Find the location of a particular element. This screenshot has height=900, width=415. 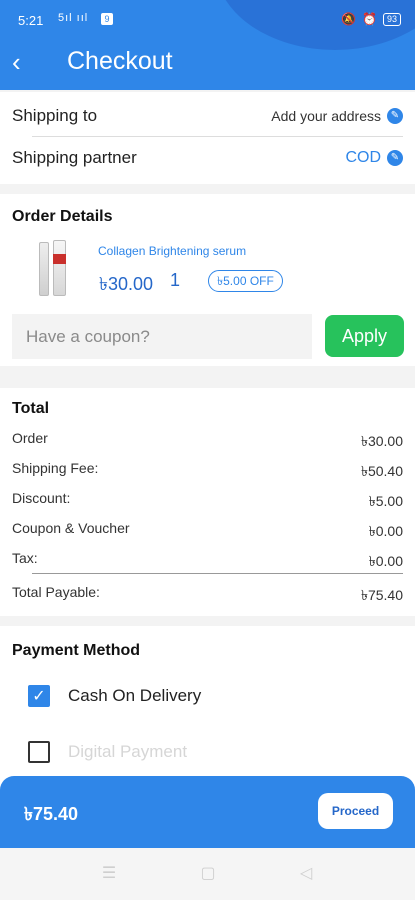

shipping-to-label: Shipping to is located at coordinates (55, 115).